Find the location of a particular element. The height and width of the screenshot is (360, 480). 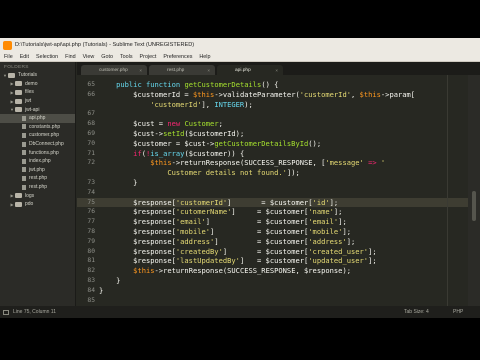

menu-view: View is located at coordinates (89, 57).